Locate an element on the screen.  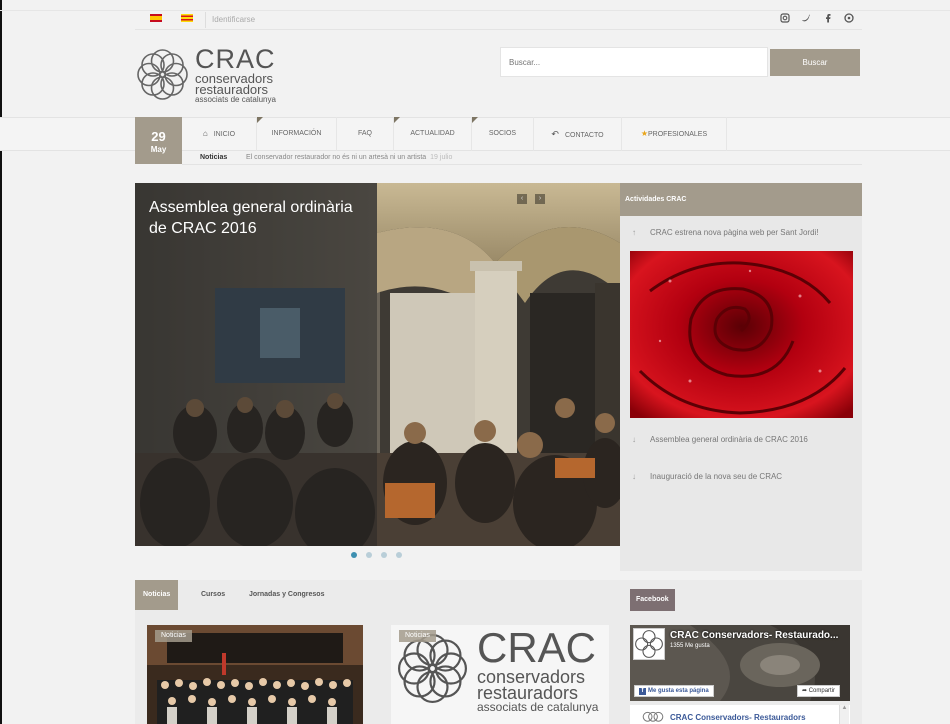
login-link: Identificarse is located at coordinates (230, 20).